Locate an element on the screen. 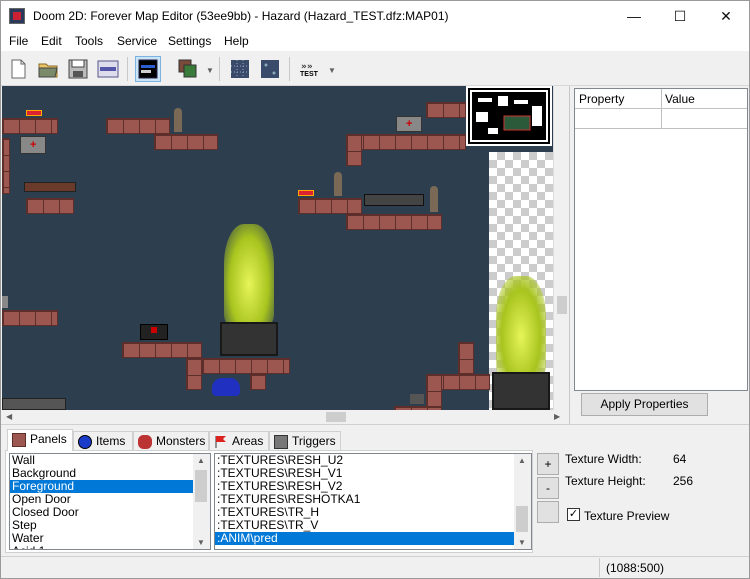 The width and height of the screenshot is (750, 579). grid-button is located at coordinates (240, 69).